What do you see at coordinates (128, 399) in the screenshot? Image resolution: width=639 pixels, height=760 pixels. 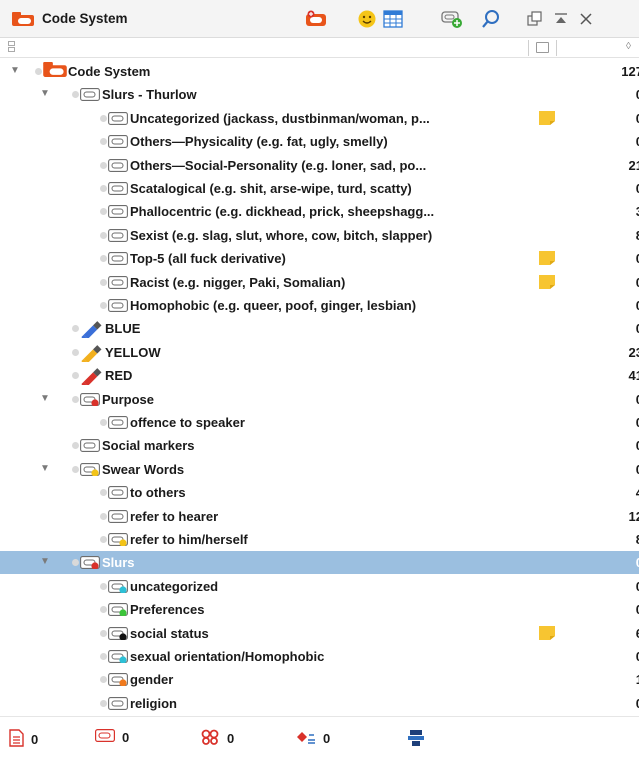 I see `code-label: Purpose` at bounding box center [128, 399].